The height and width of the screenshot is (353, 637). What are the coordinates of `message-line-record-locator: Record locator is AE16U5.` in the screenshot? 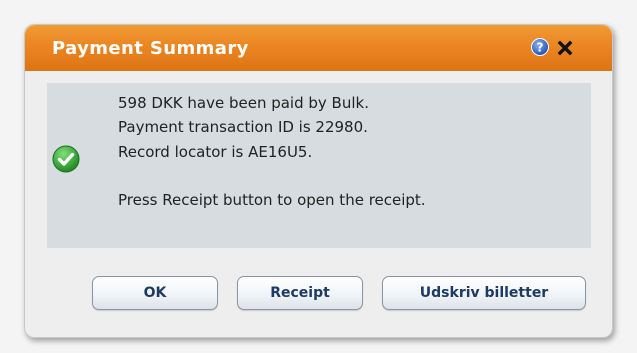 It's located at (215, 151).